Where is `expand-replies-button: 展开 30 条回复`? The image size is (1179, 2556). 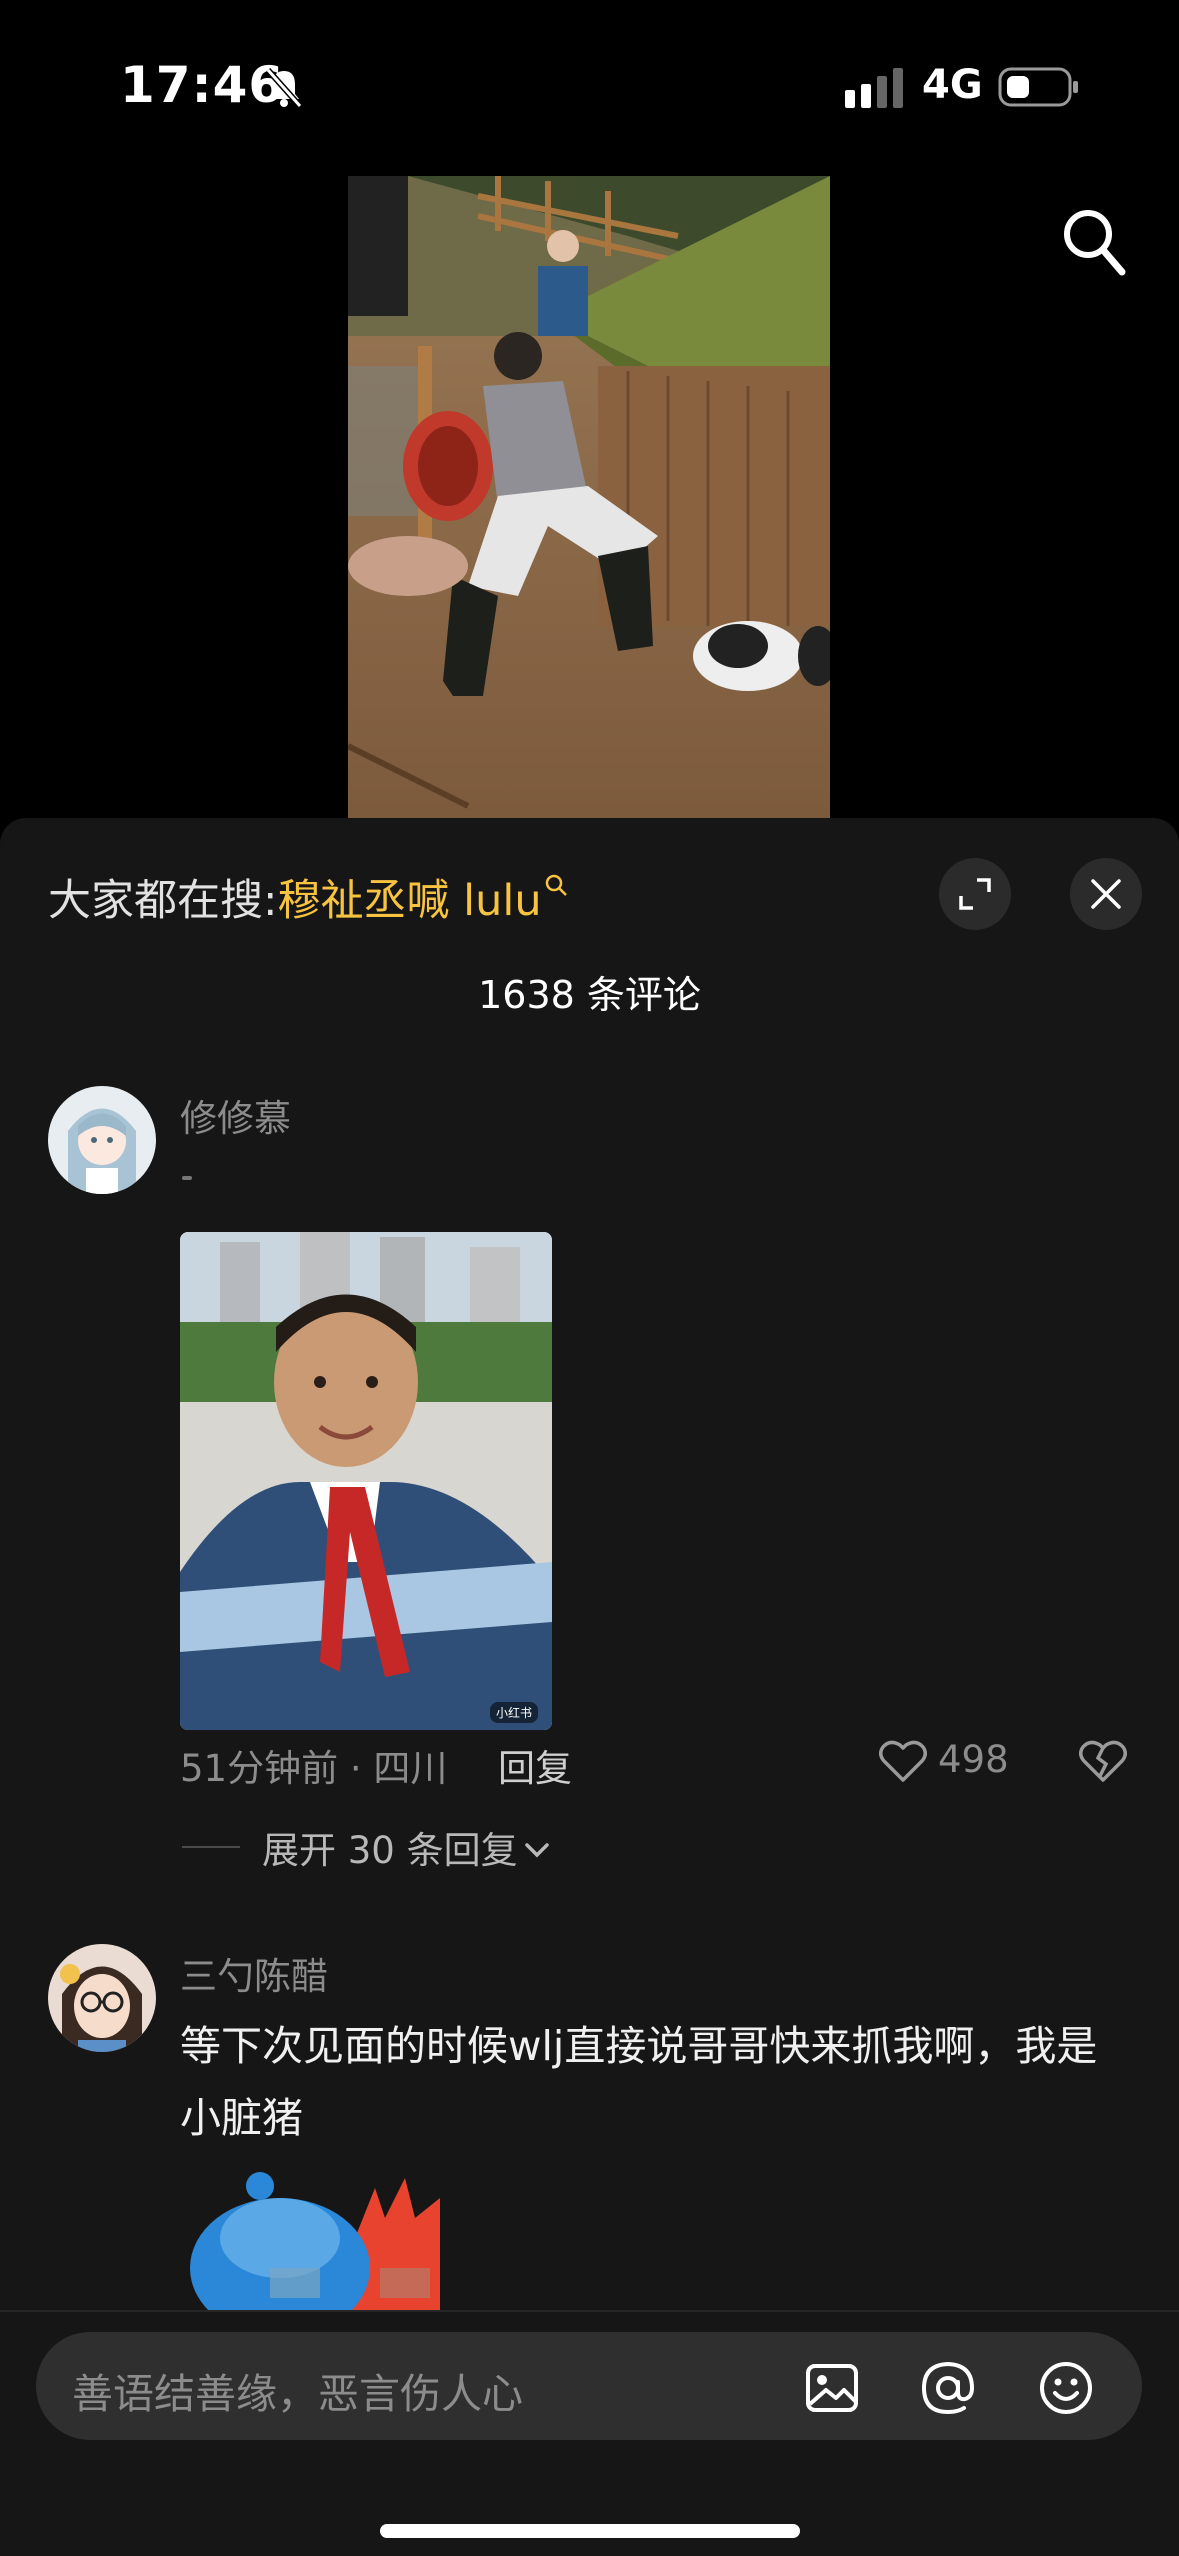 expand-replies-button: 展开 30 条回复 is located at coordinates (406, 1847).